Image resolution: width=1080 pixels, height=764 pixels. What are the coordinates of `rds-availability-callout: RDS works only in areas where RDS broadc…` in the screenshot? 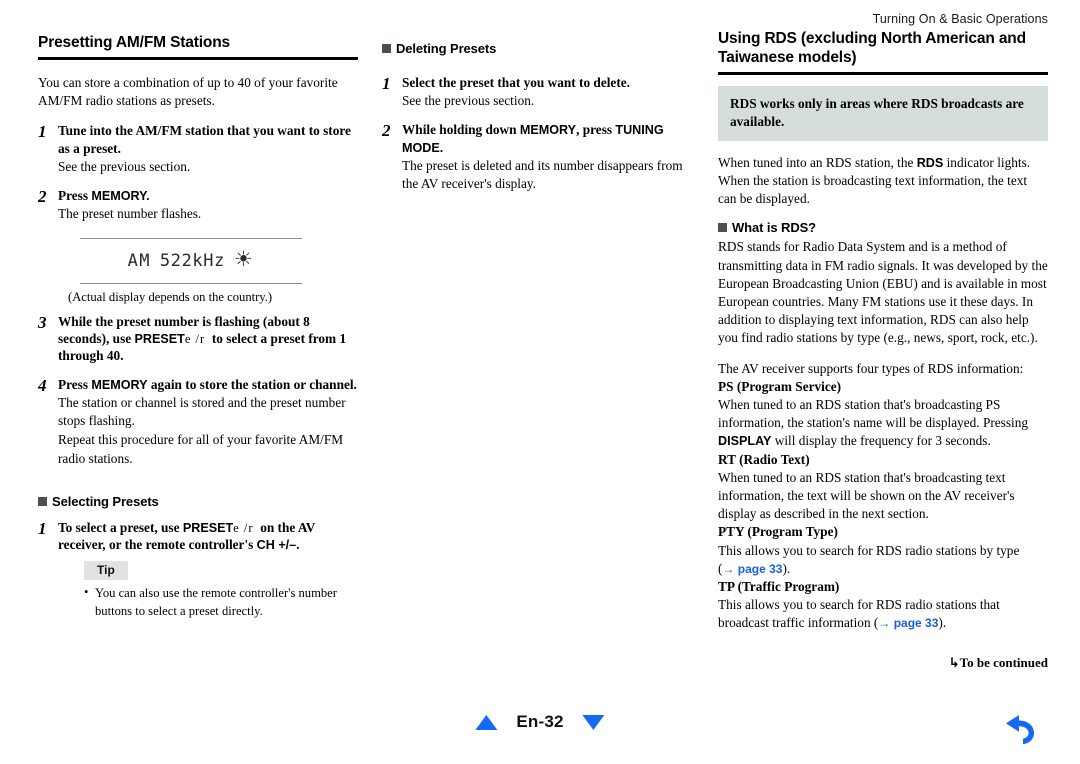 It's located at (883, 113).